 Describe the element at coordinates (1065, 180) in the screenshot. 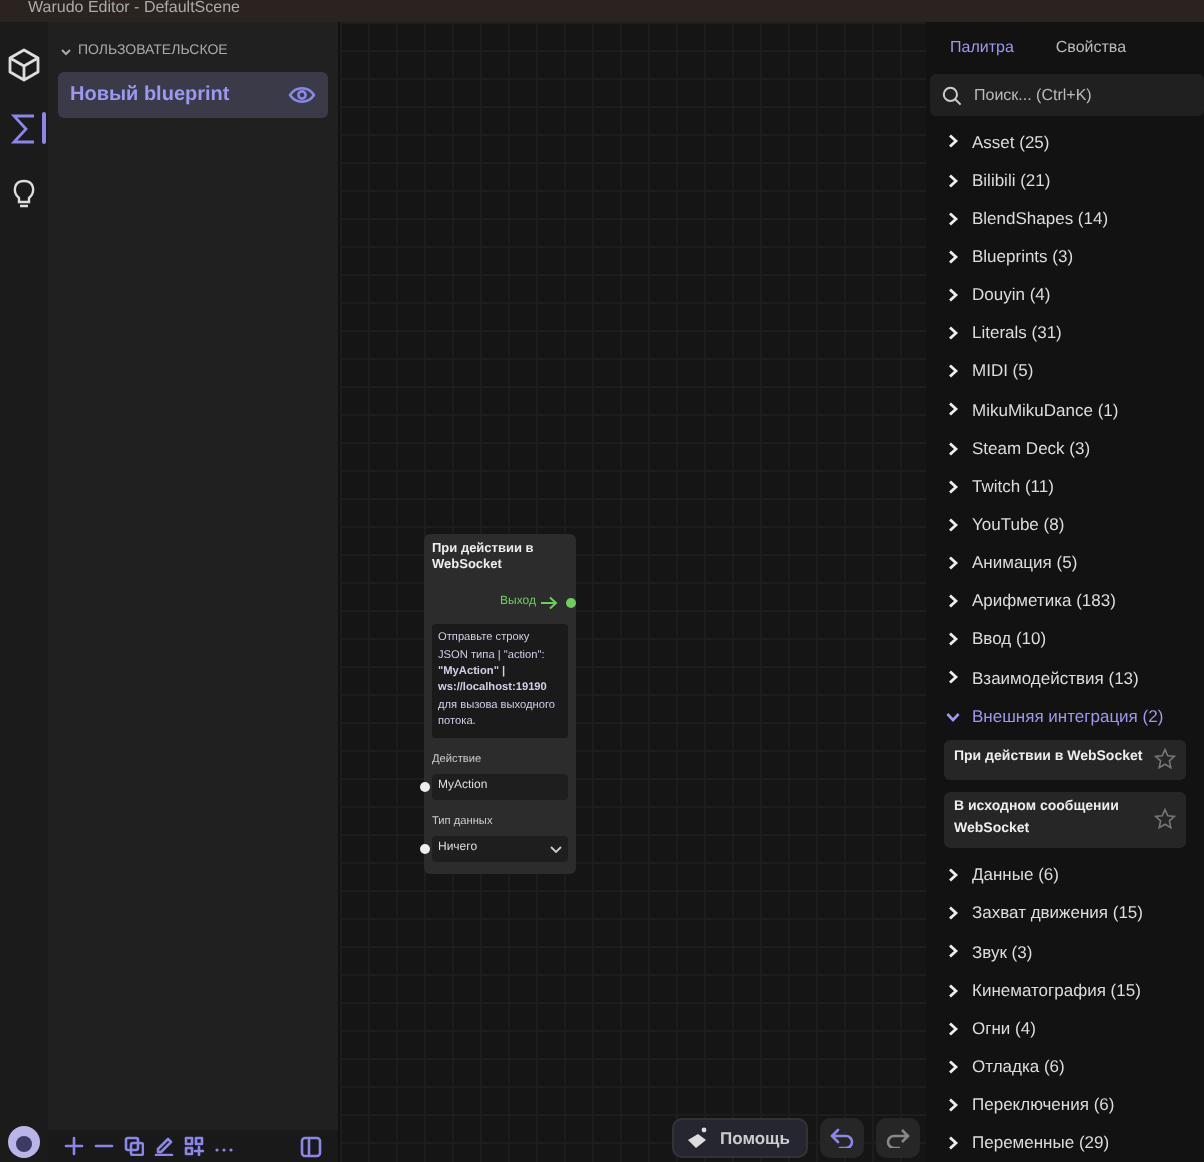

I see `palette-category: Bilibili (21)` at that location.